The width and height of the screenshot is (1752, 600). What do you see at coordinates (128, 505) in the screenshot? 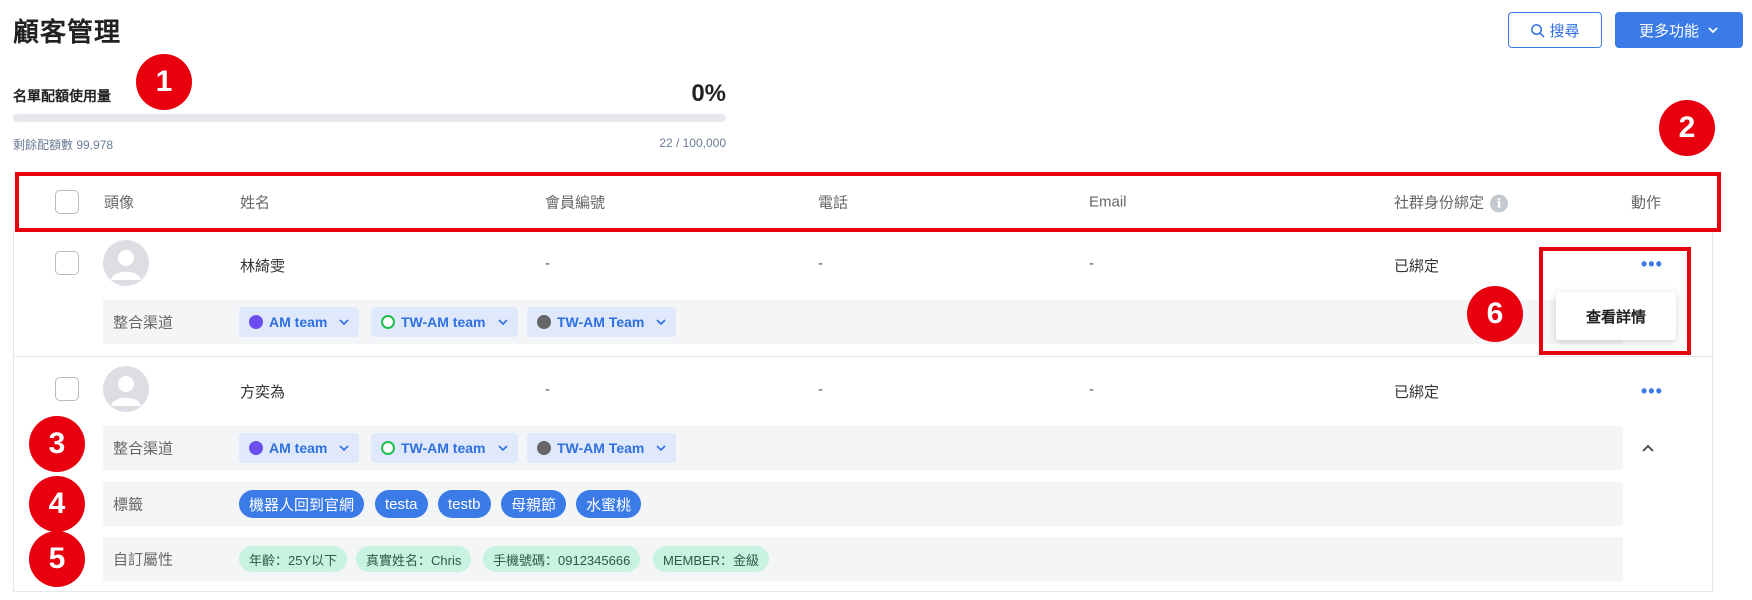
I see `tags-label: 標籤` at bounding box center [128, 505].